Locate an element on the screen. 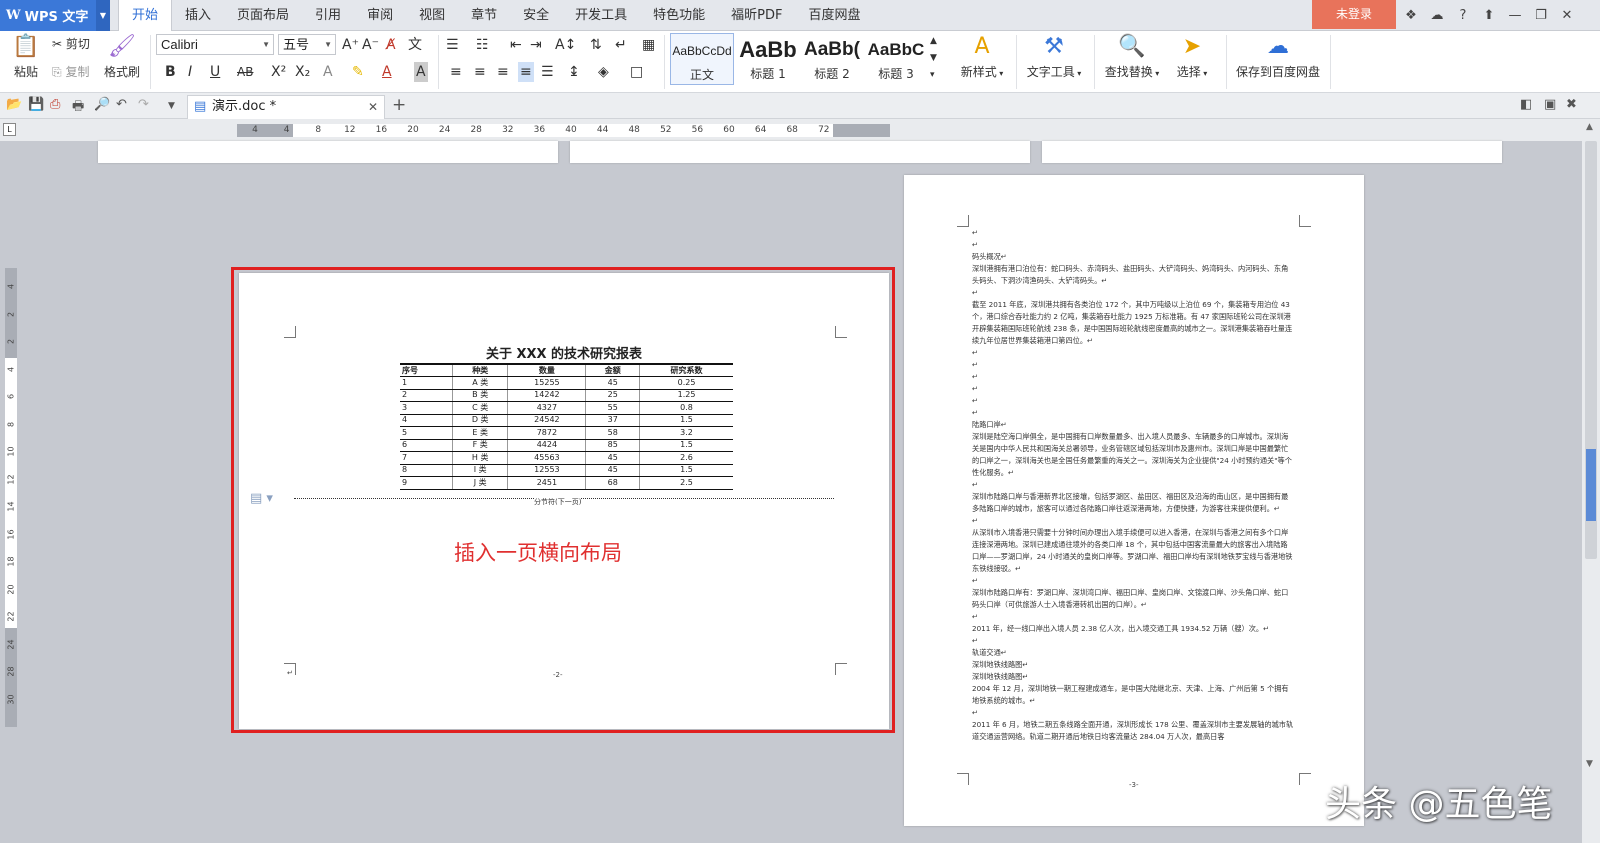 This screenshot has height=843, width=1600. doc-close-icon: ✖ is located at coordinates (1571, 104).